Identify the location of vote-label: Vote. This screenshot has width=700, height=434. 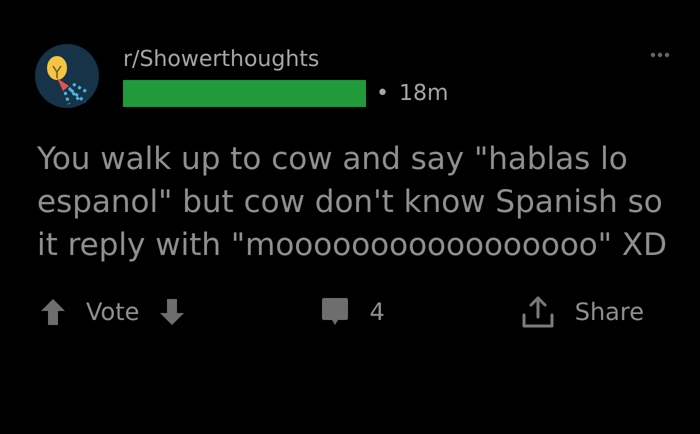
(113, 312).